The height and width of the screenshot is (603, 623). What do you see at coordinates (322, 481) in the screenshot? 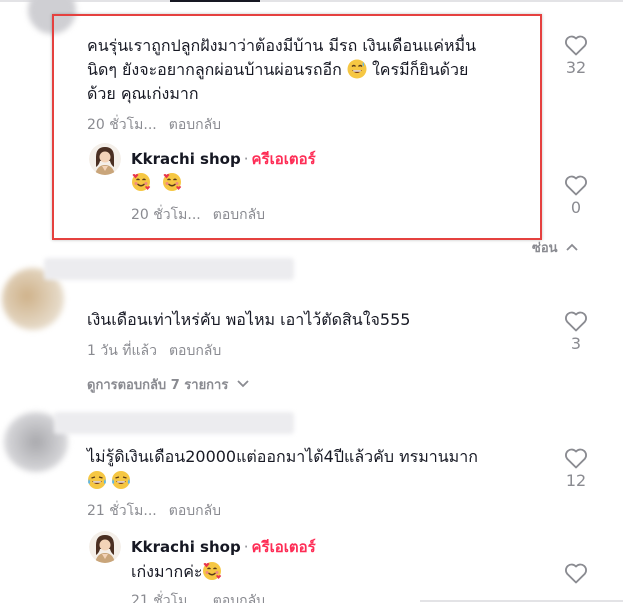
I see `comment-line` at bounding box center [322, 481].